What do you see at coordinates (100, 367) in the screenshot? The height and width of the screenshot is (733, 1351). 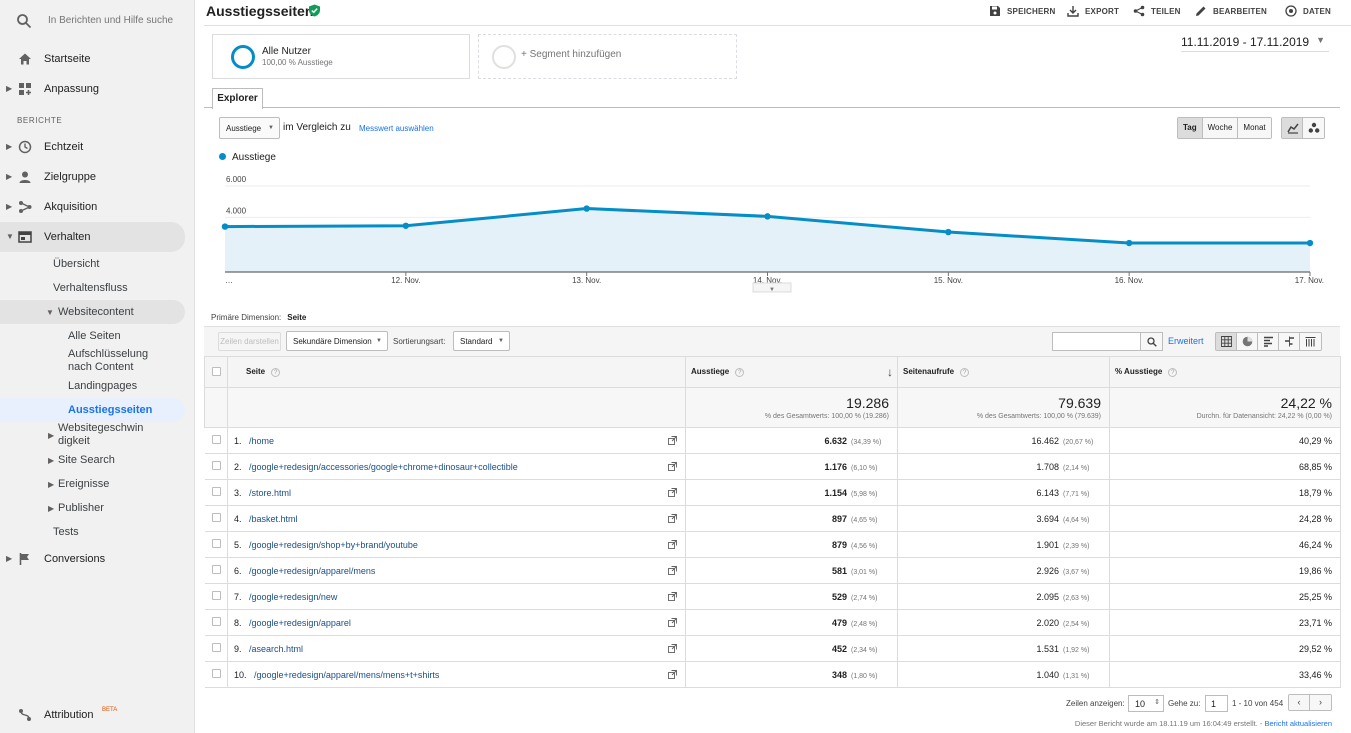 I see `sidebar-sub-content-drilldown-line2: nach Content` at bounding box center [100, 367].